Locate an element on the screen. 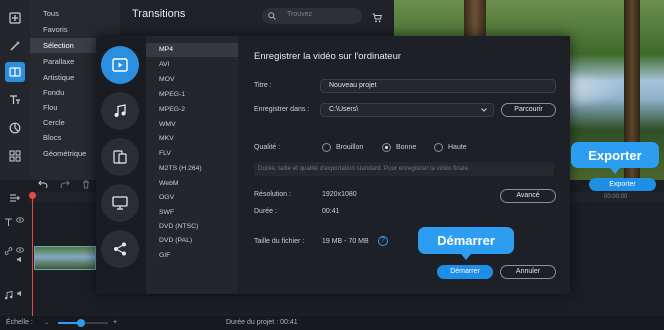  search-input: Trouvez is located at coordinates (312, 16).